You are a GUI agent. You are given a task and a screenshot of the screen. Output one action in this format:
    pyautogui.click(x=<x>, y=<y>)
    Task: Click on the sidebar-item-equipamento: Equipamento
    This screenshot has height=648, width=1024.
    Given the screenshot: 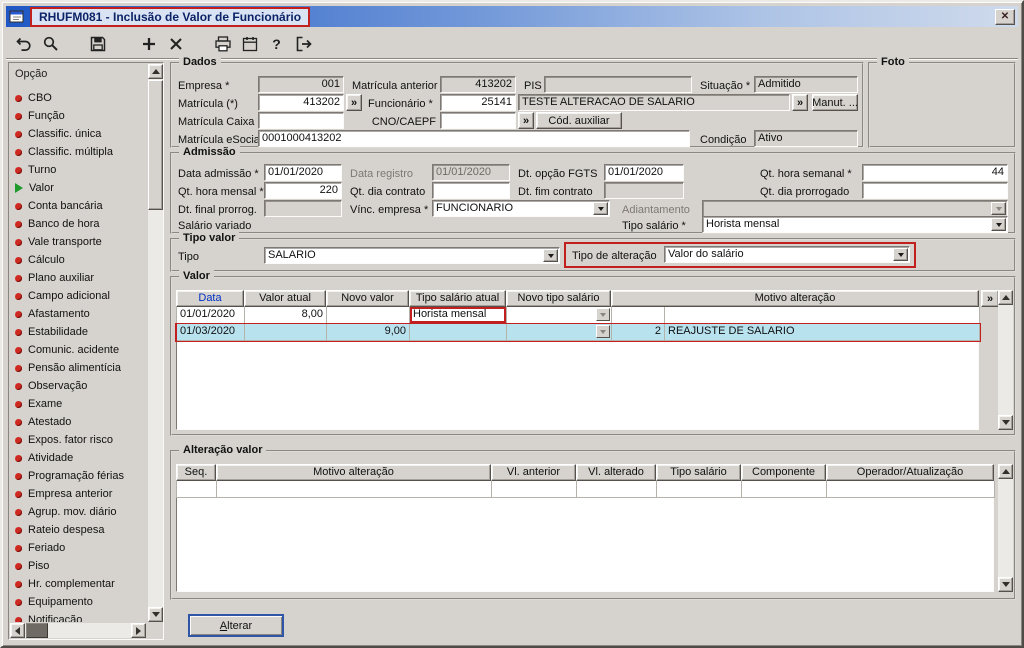 What is the action you would take?
    pyautogui.click(x=79, y=602)
    